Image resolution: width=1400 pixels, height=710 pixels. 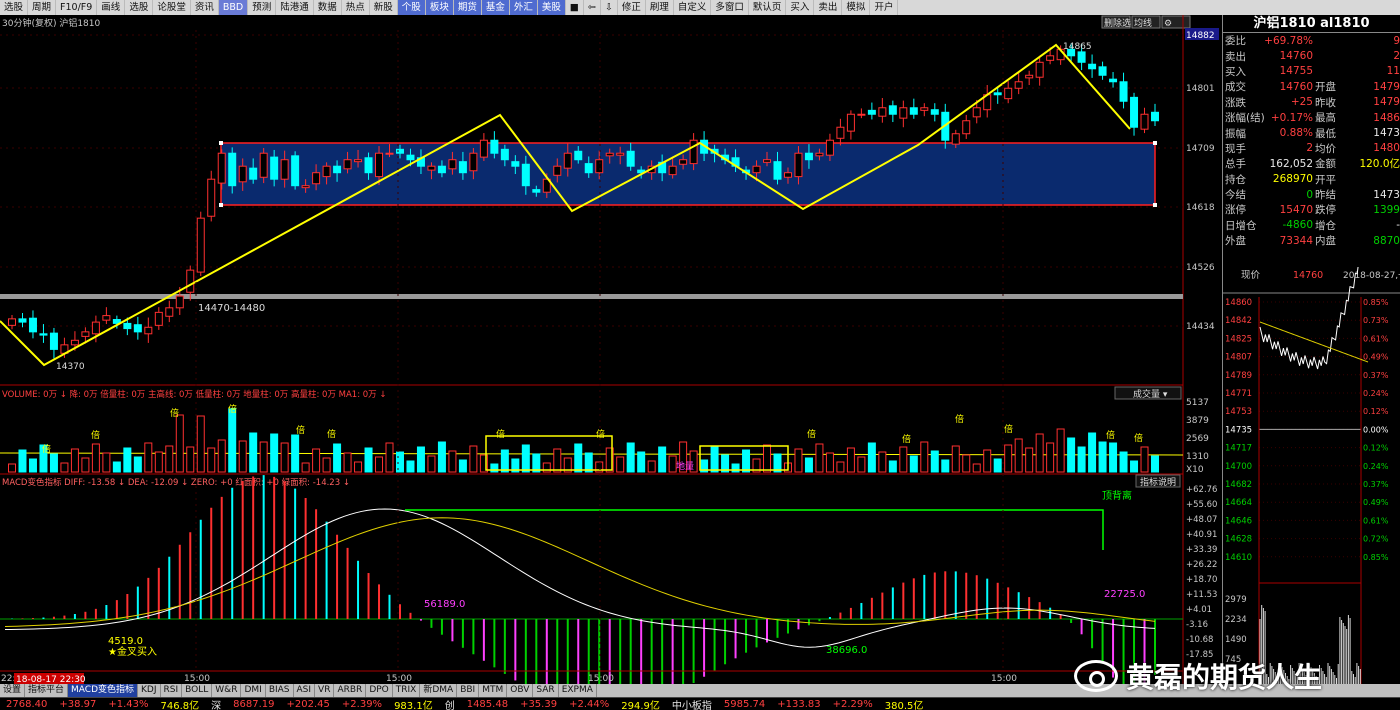 What do you see at coordinates (1296, 56) in the screenshot?
I see `quote-value: 14760` at bounding box center [1296, 56].